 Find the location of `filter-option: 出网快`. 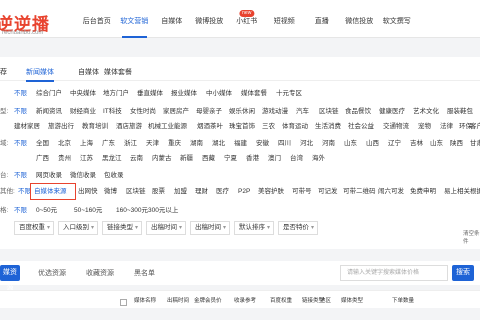

filter-option: 出网快 is located at coordinates (88, 192).